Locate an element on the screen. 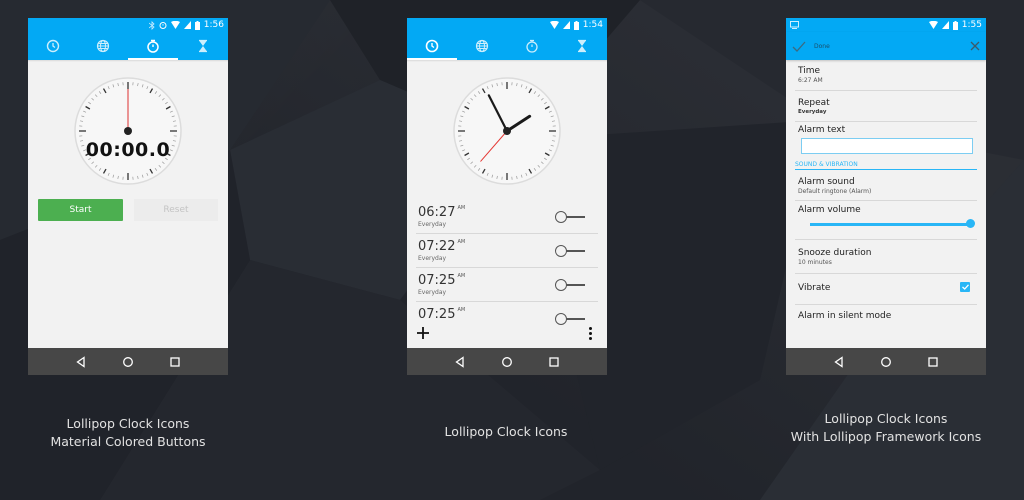  checkmark-icon is located at coordinates (799, 46).